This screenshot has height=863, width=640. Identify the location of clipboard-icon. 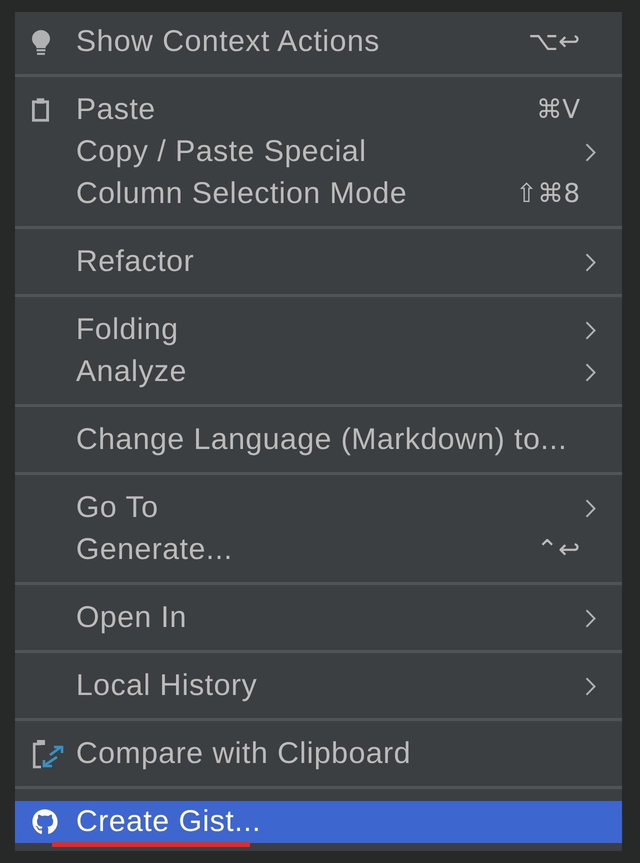
(40, 110).